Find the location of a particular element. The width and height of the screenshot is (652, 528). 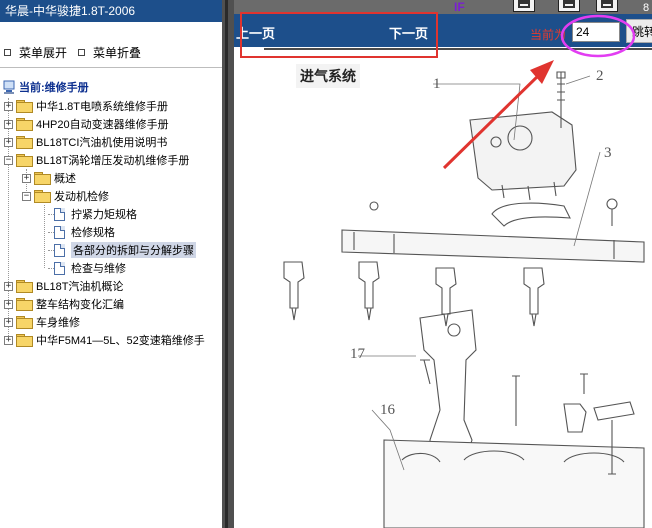

tree-item-label: BL18T汽油机概论 is located at coordinates (80, 287).